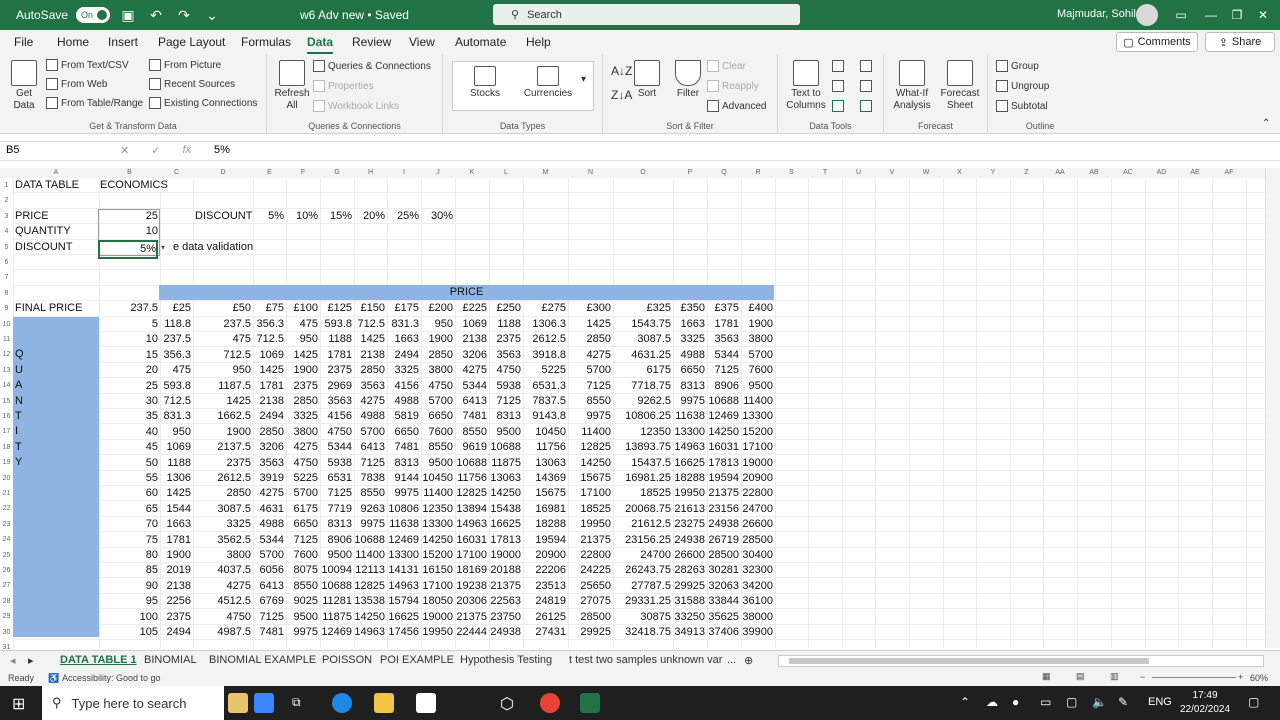  What do you see at coordinates (336, 540) in the screenshot?
I see `table-cell: 8906` at bounding box center [336, 540].